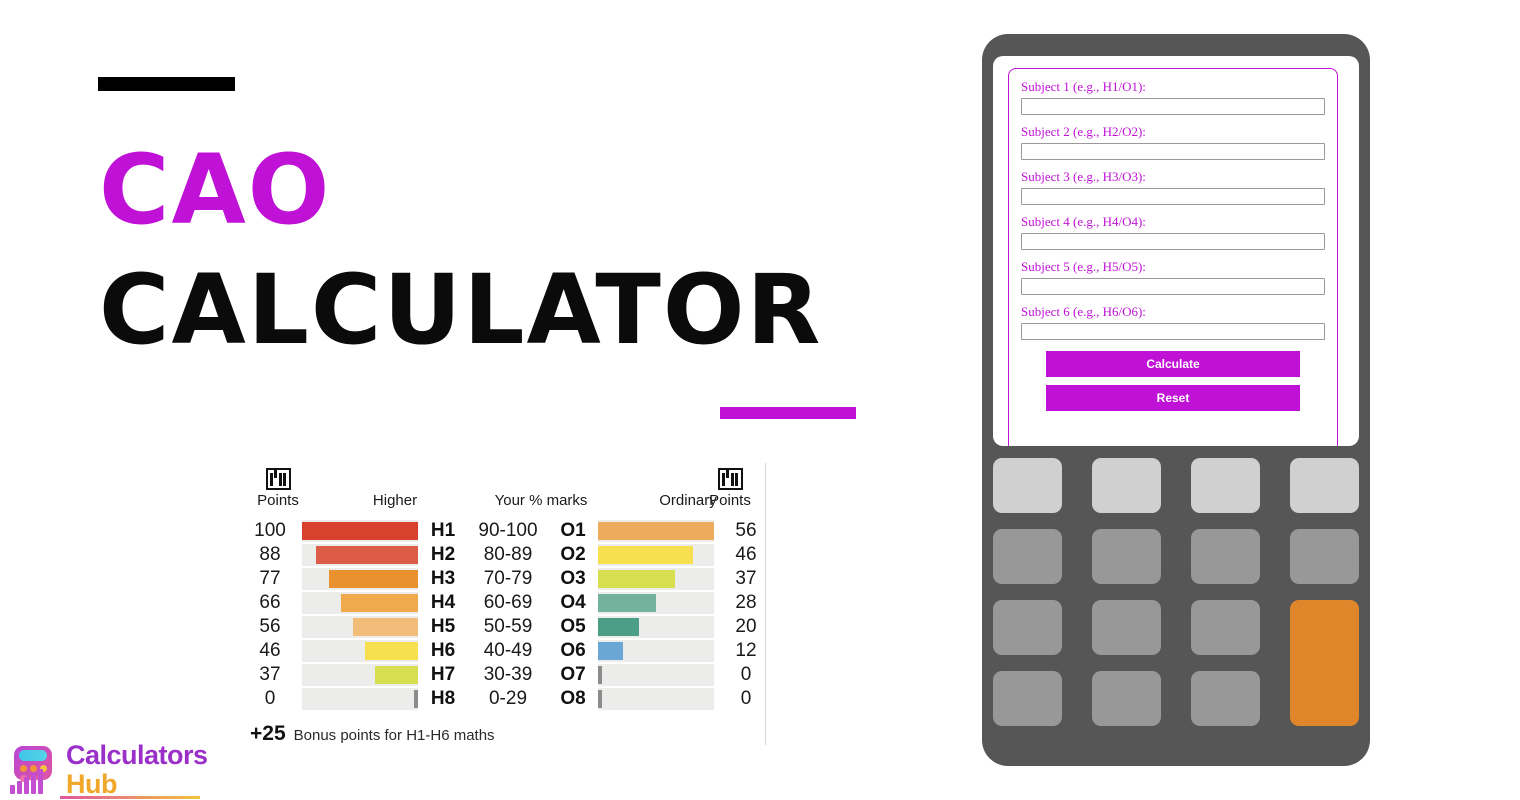  I want to click on subject-field-5: Subject 5 (e.g., H5/O5):, so click(1173, 277).